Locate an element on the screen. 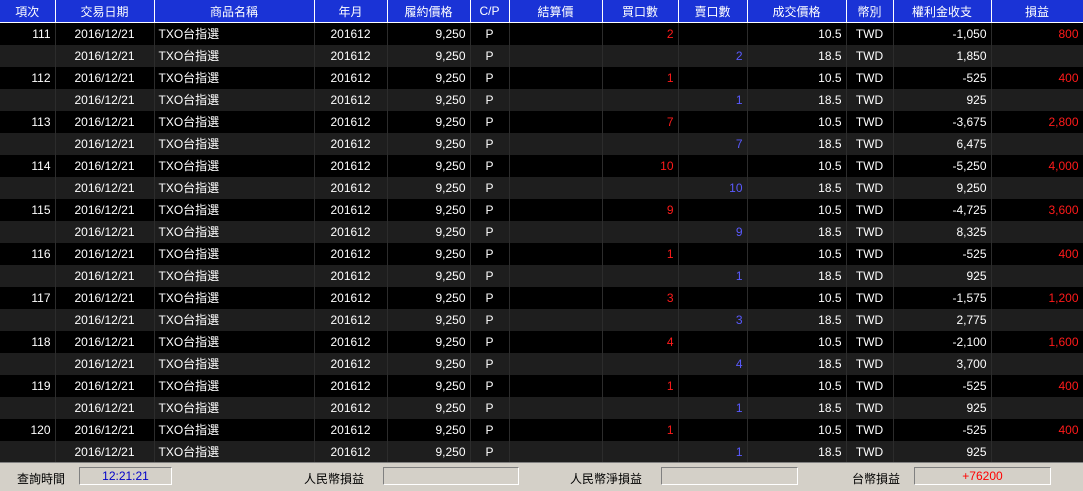  col-header-cp: C/P is located at coordinates (490, 11).